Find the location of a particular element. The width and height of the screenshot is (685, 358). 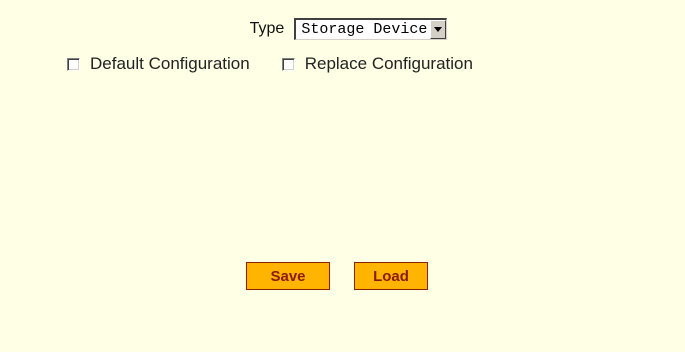

type-select: Storage Device is located at coordinates (371, 29).